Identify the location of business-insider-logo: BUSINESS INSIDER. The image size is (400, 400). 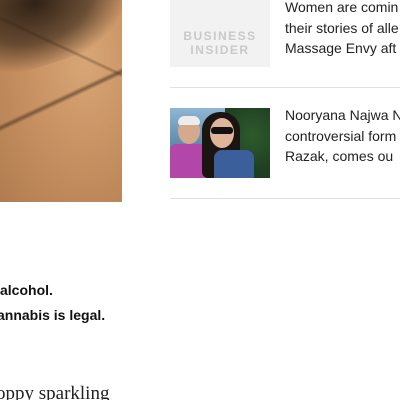
(220, 43).